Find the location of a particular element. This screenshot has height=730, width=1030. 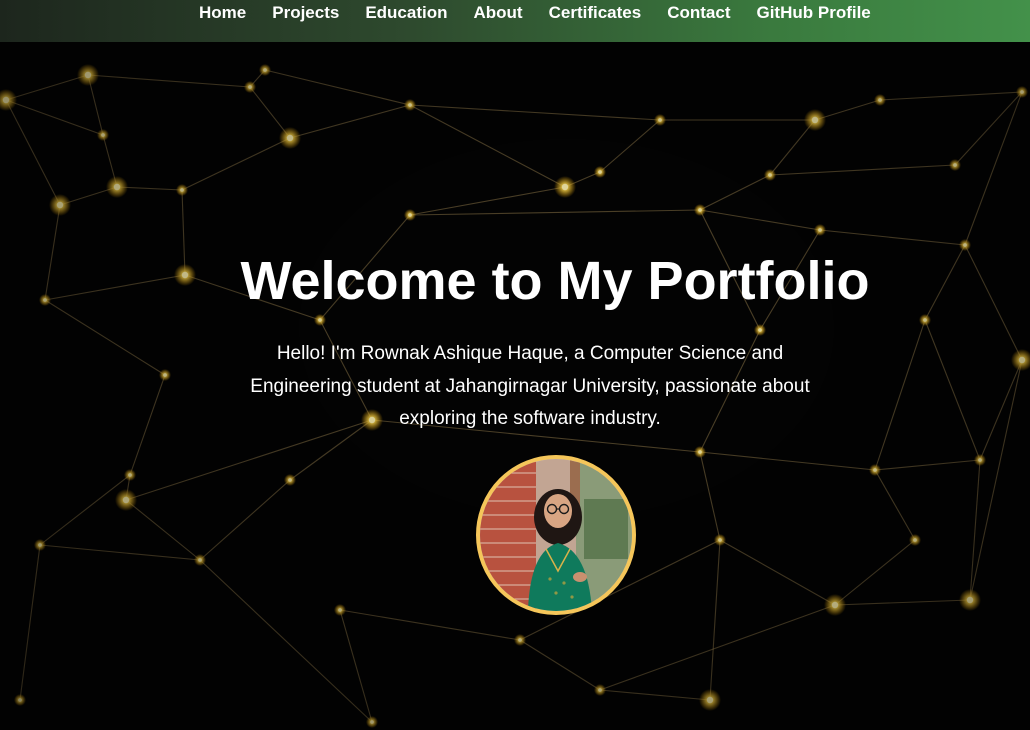

nav-about-link: About is located at coordinates (498, 12).